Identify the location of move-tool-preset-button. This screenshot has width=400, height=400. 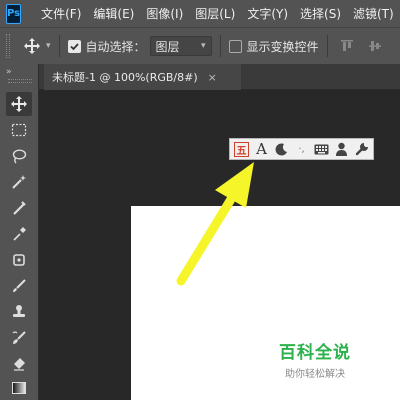
(32, 46).